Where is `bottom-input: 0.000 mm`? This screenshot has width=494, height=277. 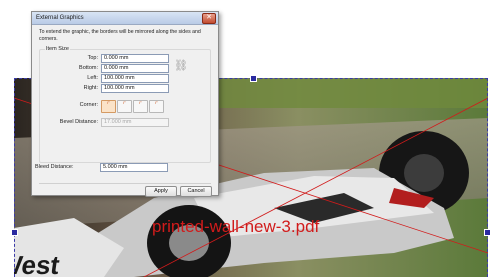 bottom-input: 0.000 mm is located at coordinates (135, 68).